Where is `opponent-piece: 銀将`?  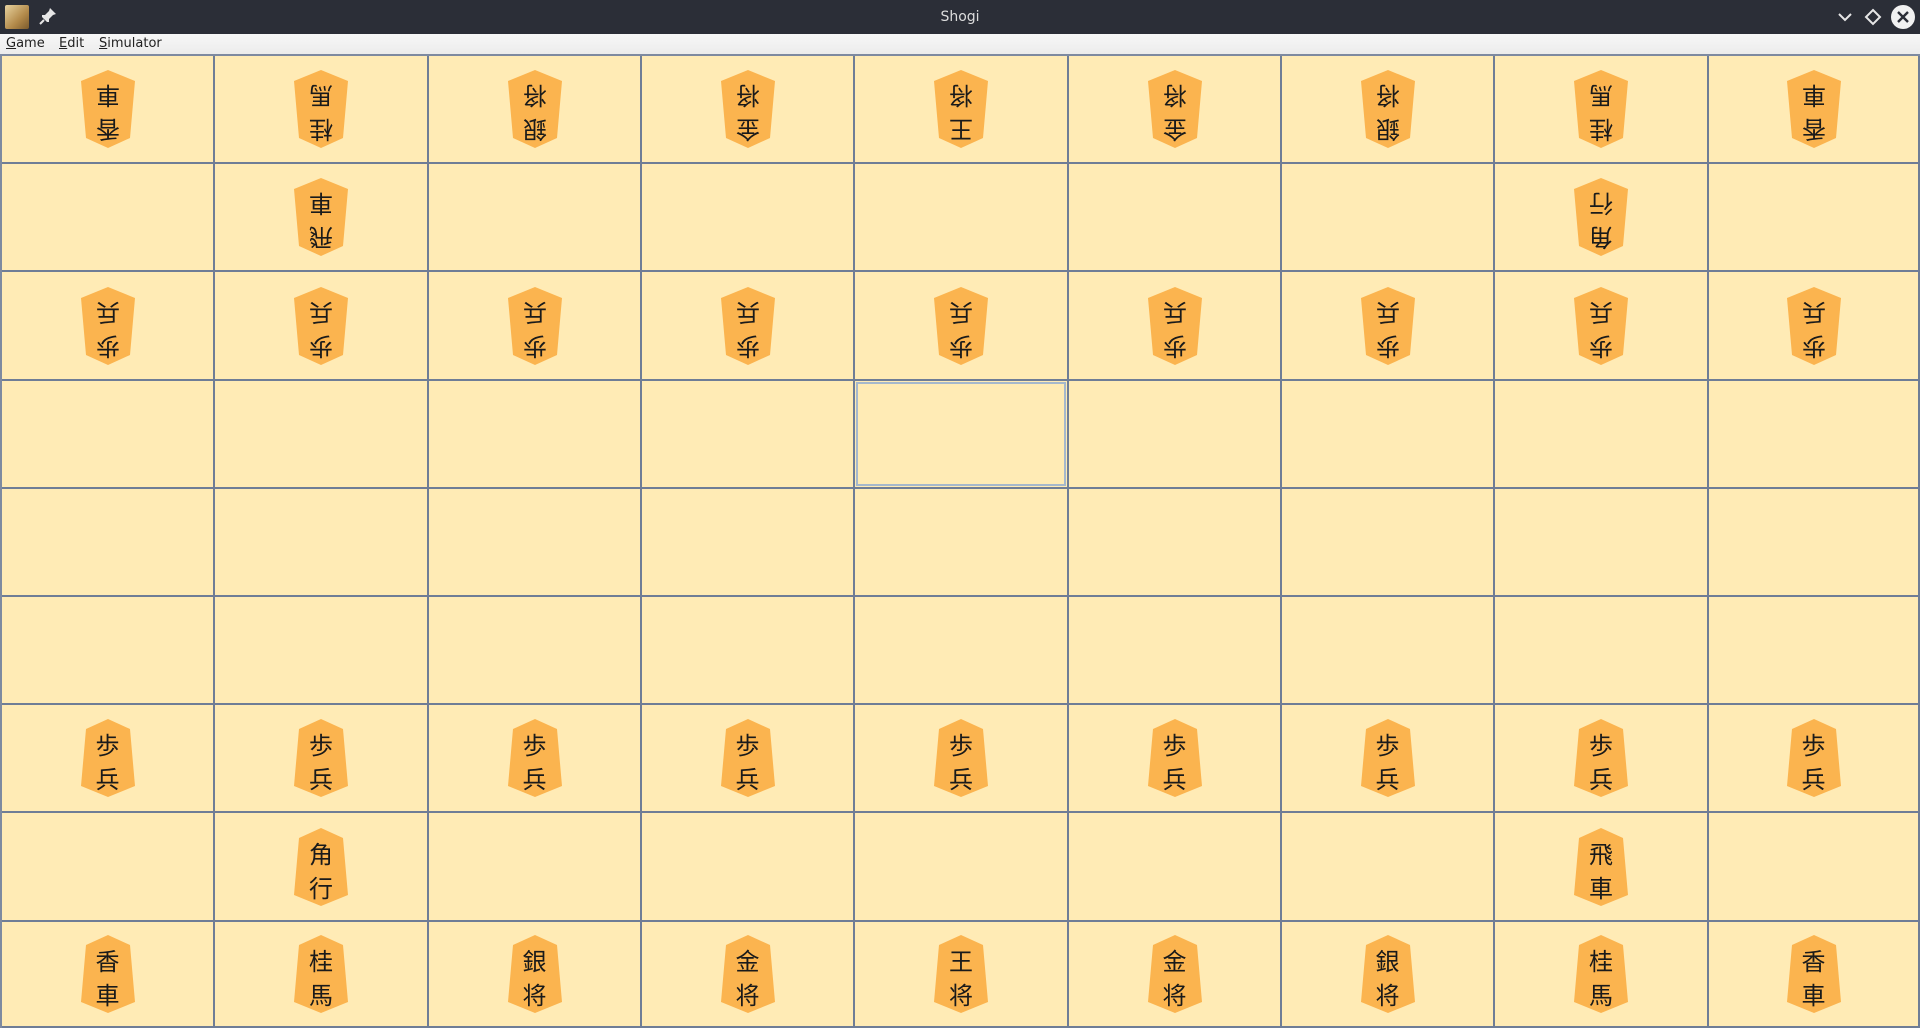
opponent-piece: 銀将 is located at coordinates (535, 109).